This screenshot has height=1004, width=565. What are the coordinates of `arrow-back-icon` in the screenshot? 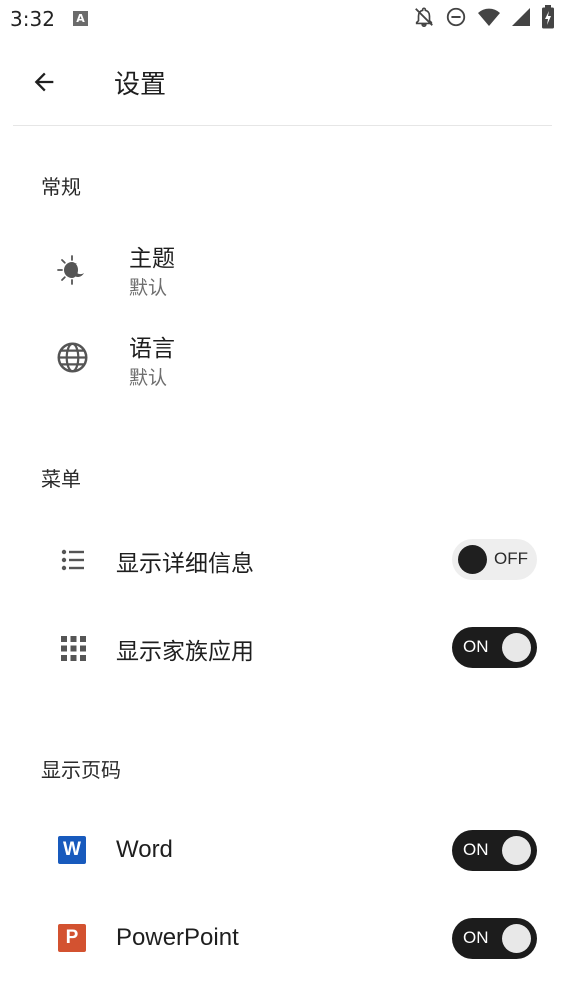 It's located at (44, 82).